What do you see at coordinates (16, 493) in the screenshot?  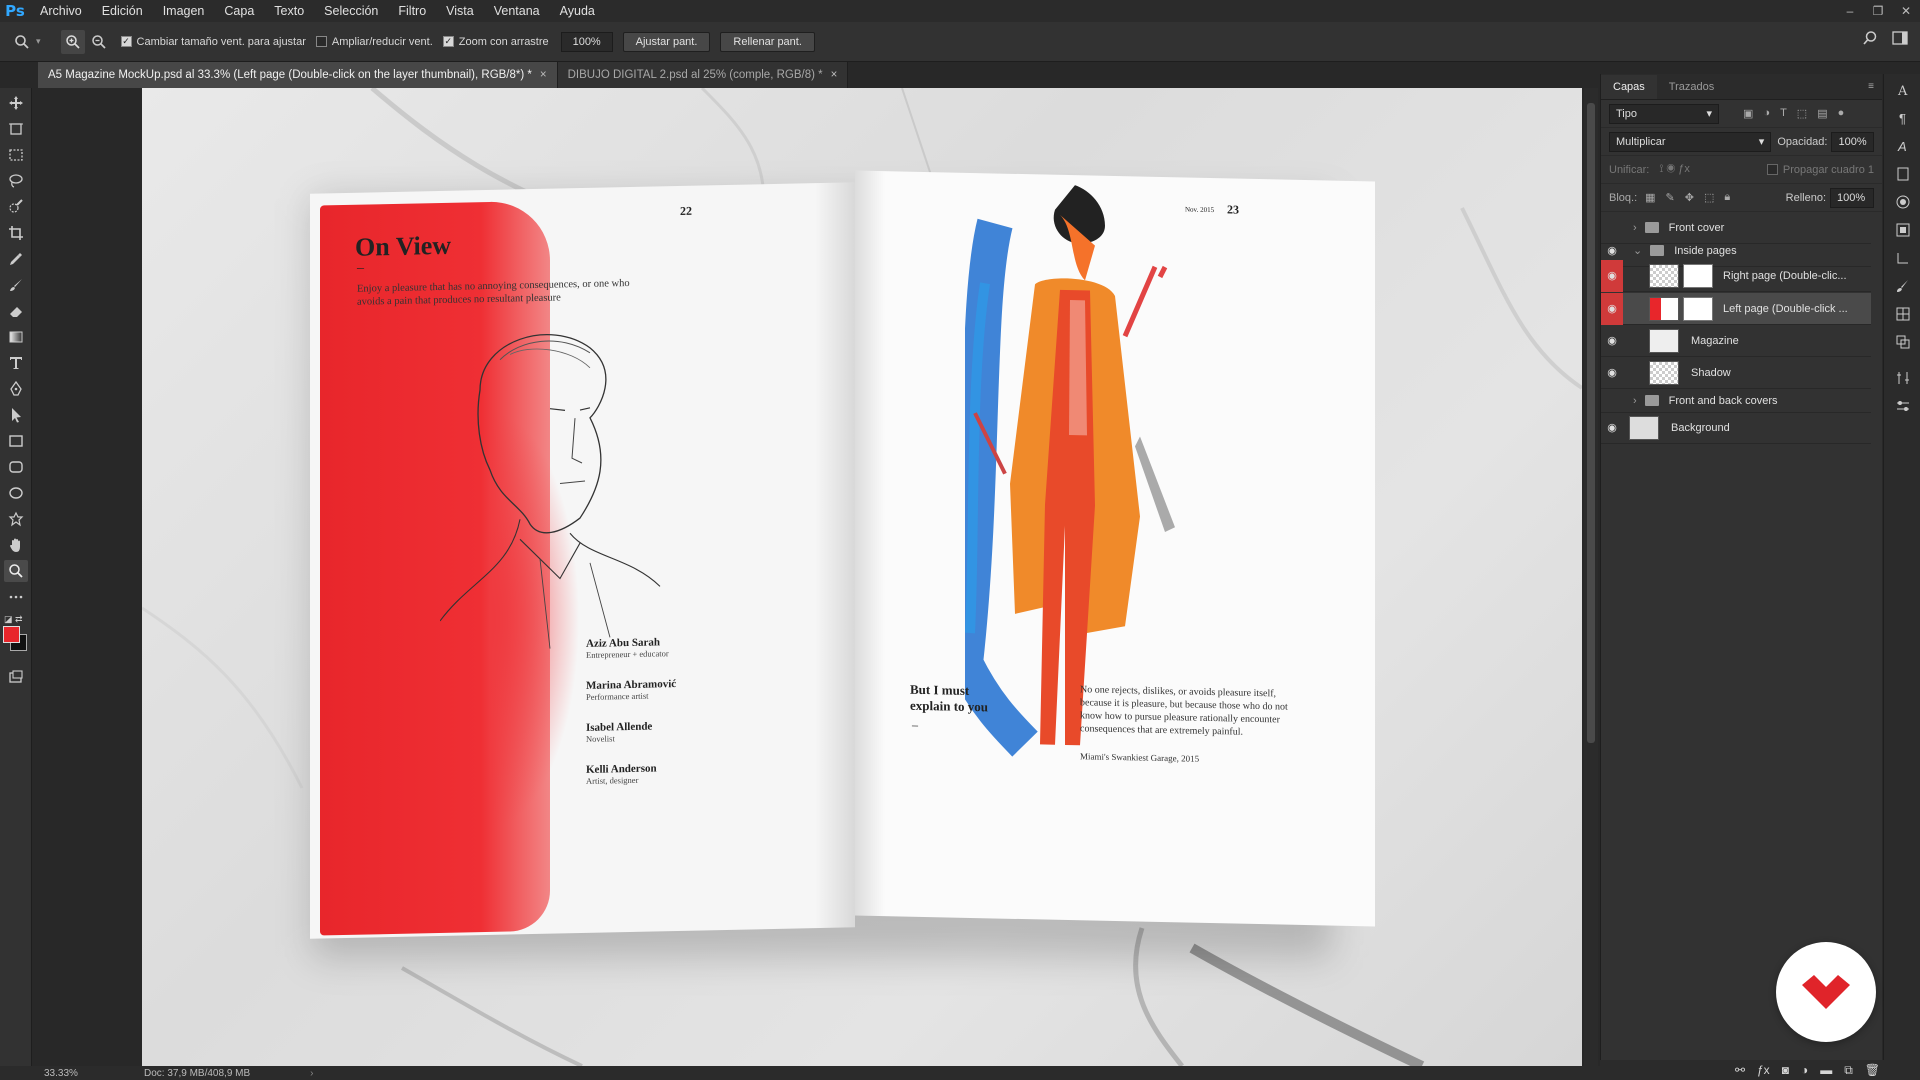 I see `ellipse-tool-icon` at bounding box center [16, 493].